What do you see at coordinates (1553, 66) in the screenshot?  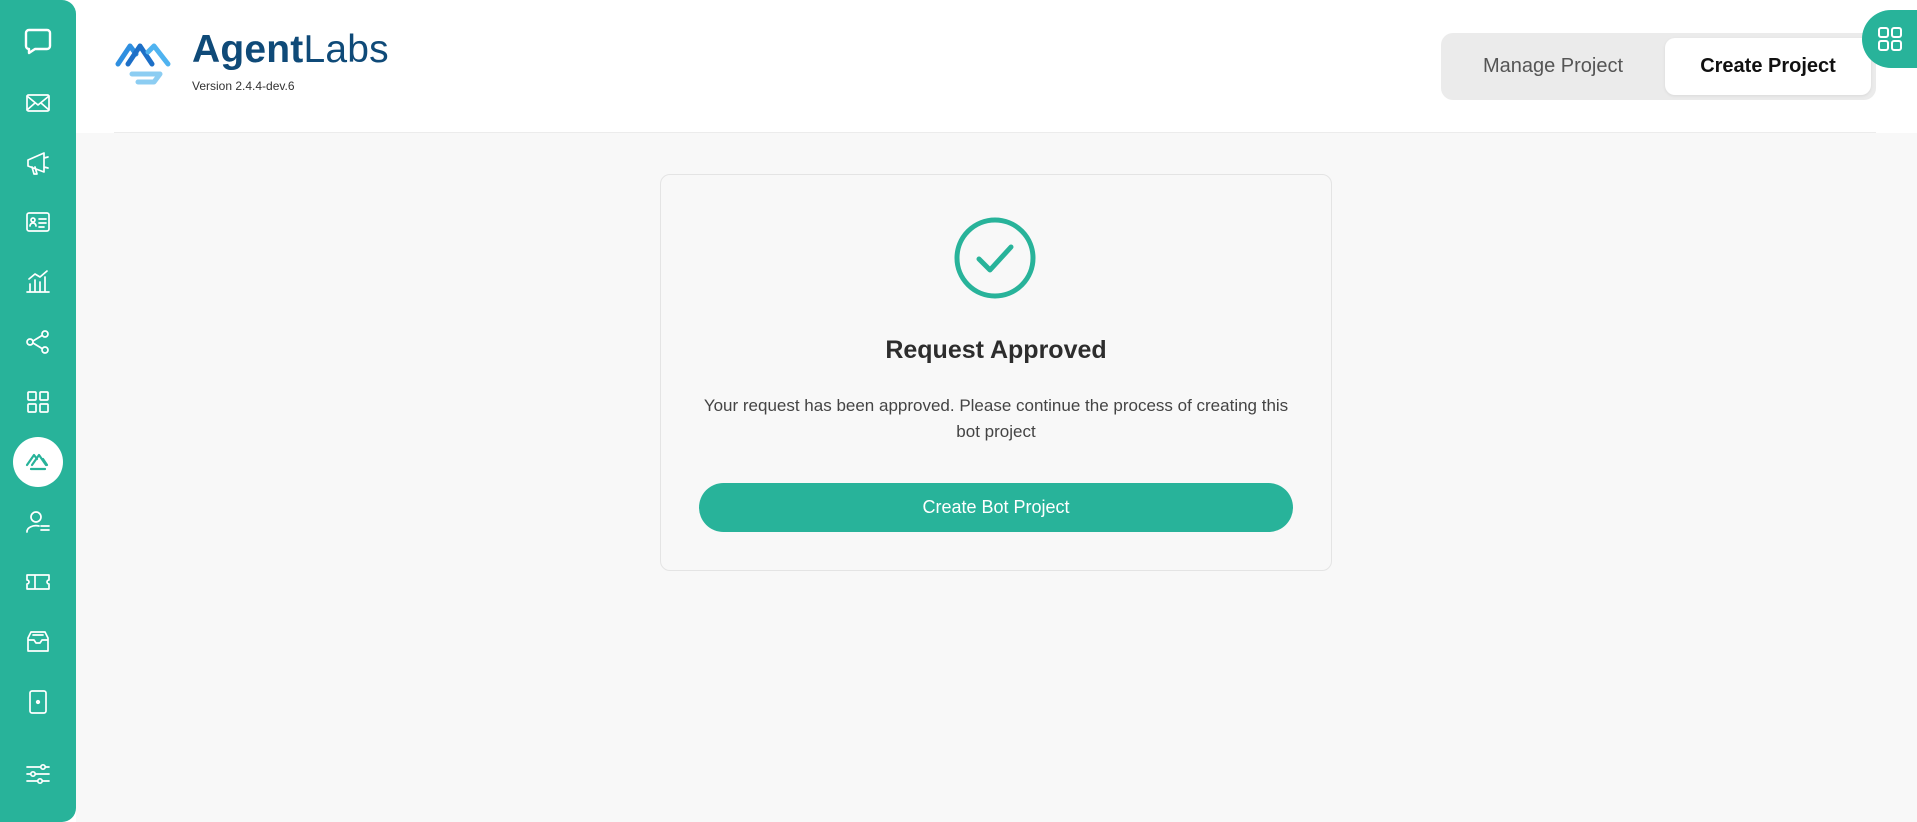 I see `tab-manage-project: Manage Project` at bounding box center [1553, 66].